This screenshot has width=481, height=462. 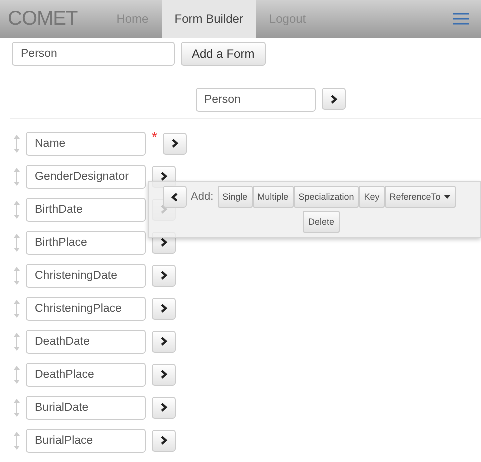 I want to click on form-name-field: Person, so click(x=93, y=54).